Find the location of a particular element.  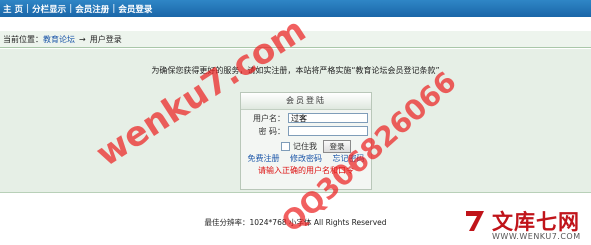

username-row: 用户名： is located at coordinates (307, 118).